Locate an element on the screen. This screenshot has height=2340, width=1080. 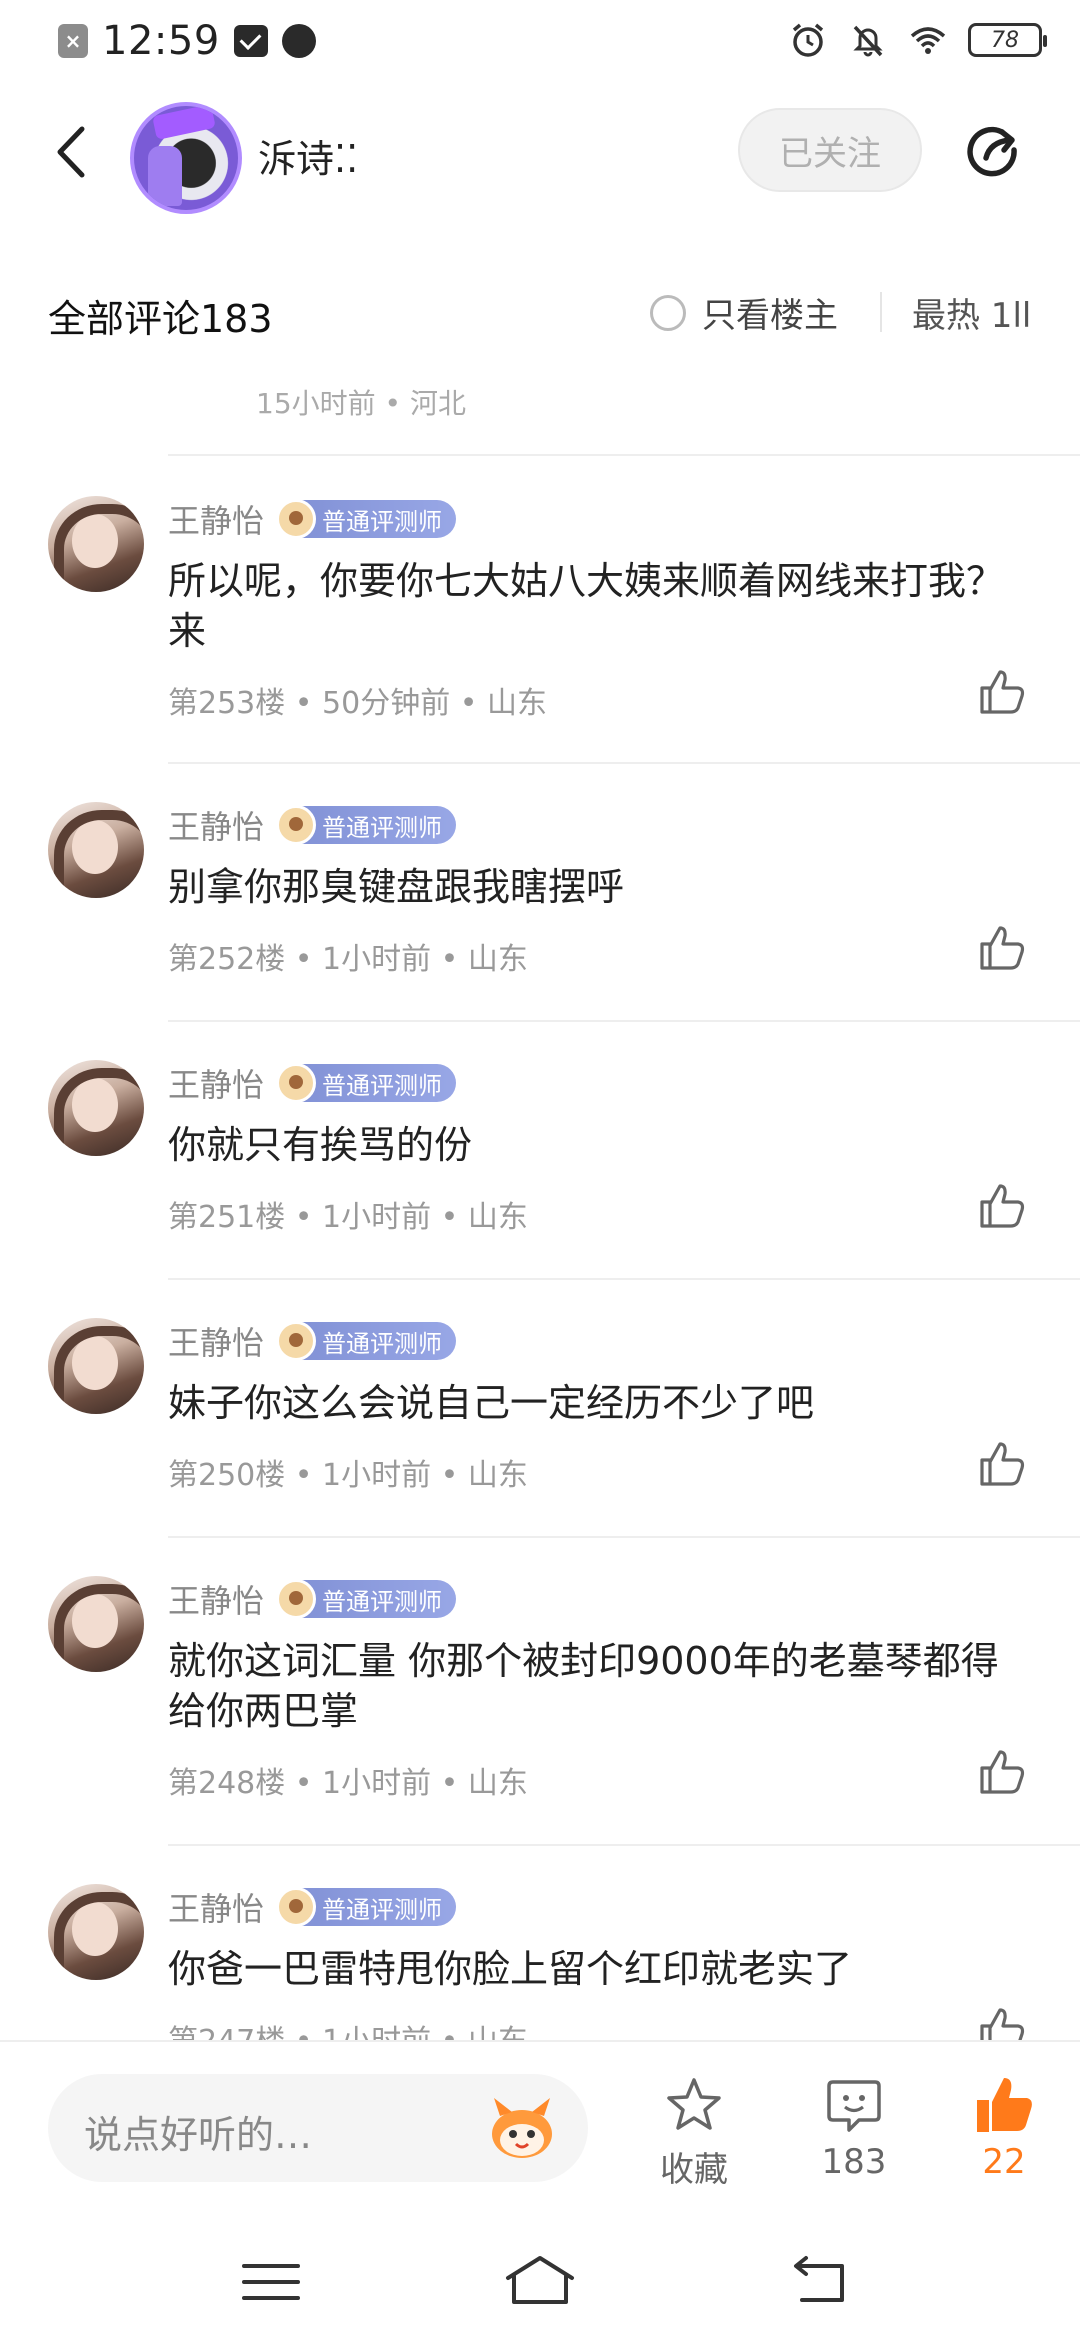
home-icon is located at coordinates (540, 2282).